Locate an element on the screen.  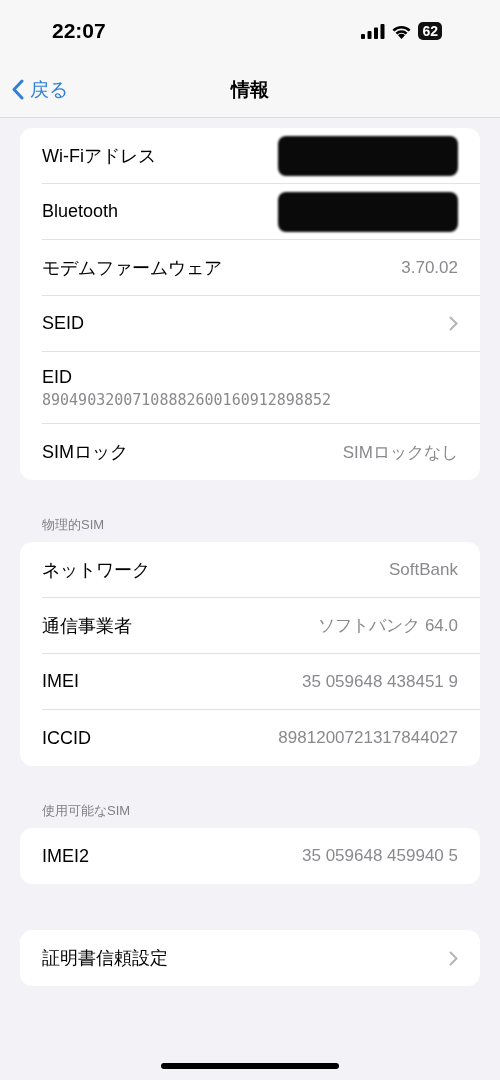
row-label: ネットワーク is located at coordinates (96, 570).